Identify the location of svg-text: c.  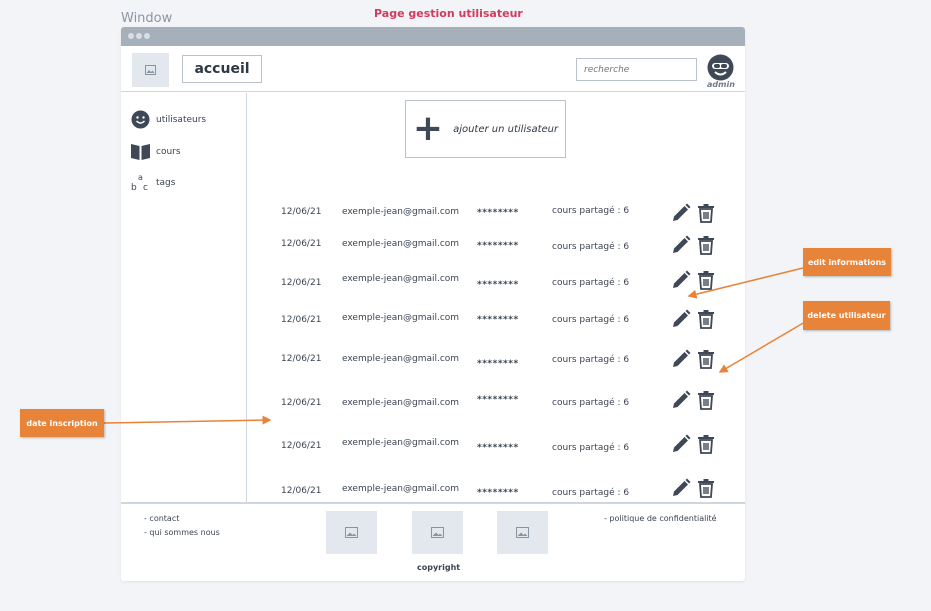
(145, 187).